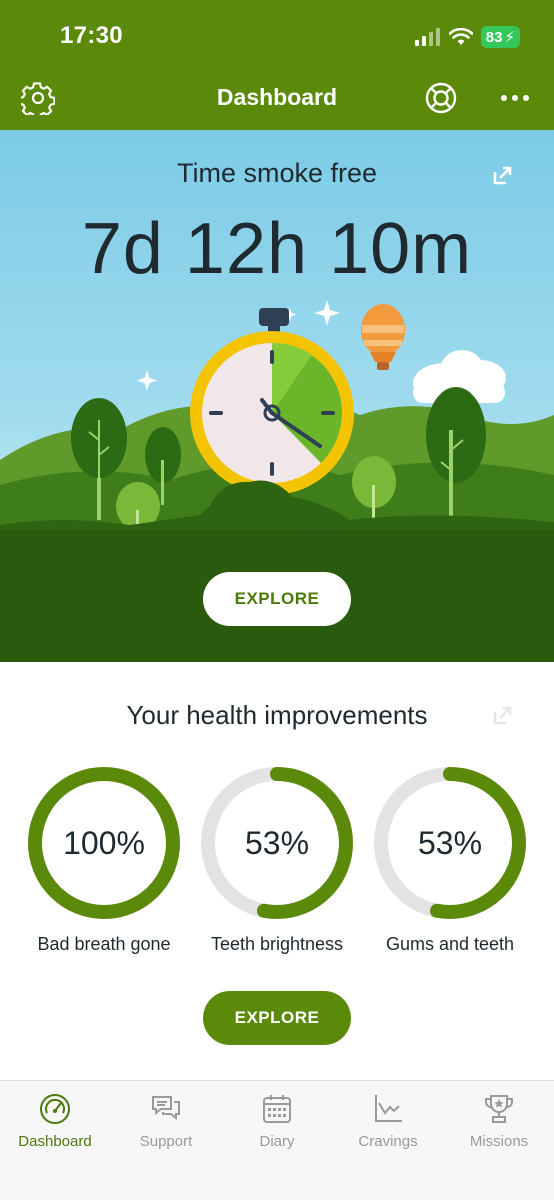 This screenshot has height=1200, width=554. I want to click on lifebuoy-icon, so click(441, 98).